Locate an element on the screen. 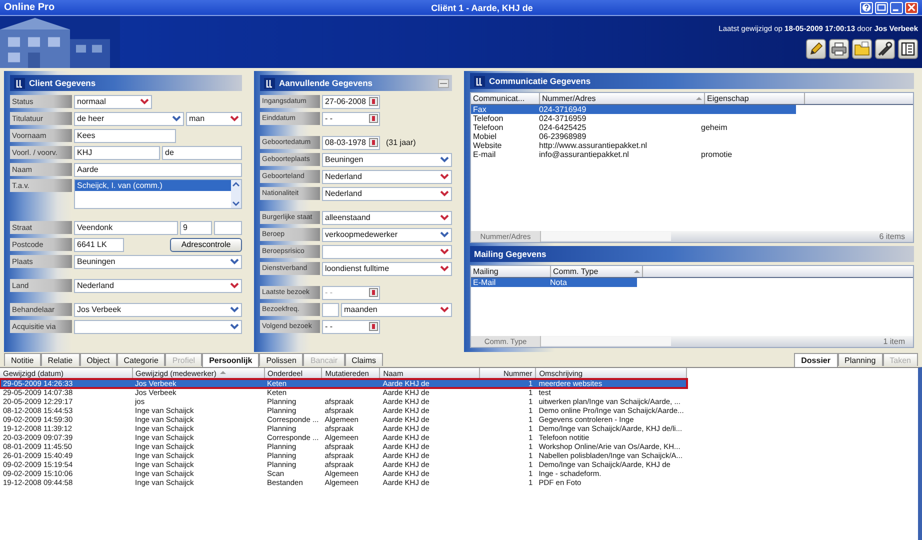  dropdown: normaal is located at coordinates (113, 101).